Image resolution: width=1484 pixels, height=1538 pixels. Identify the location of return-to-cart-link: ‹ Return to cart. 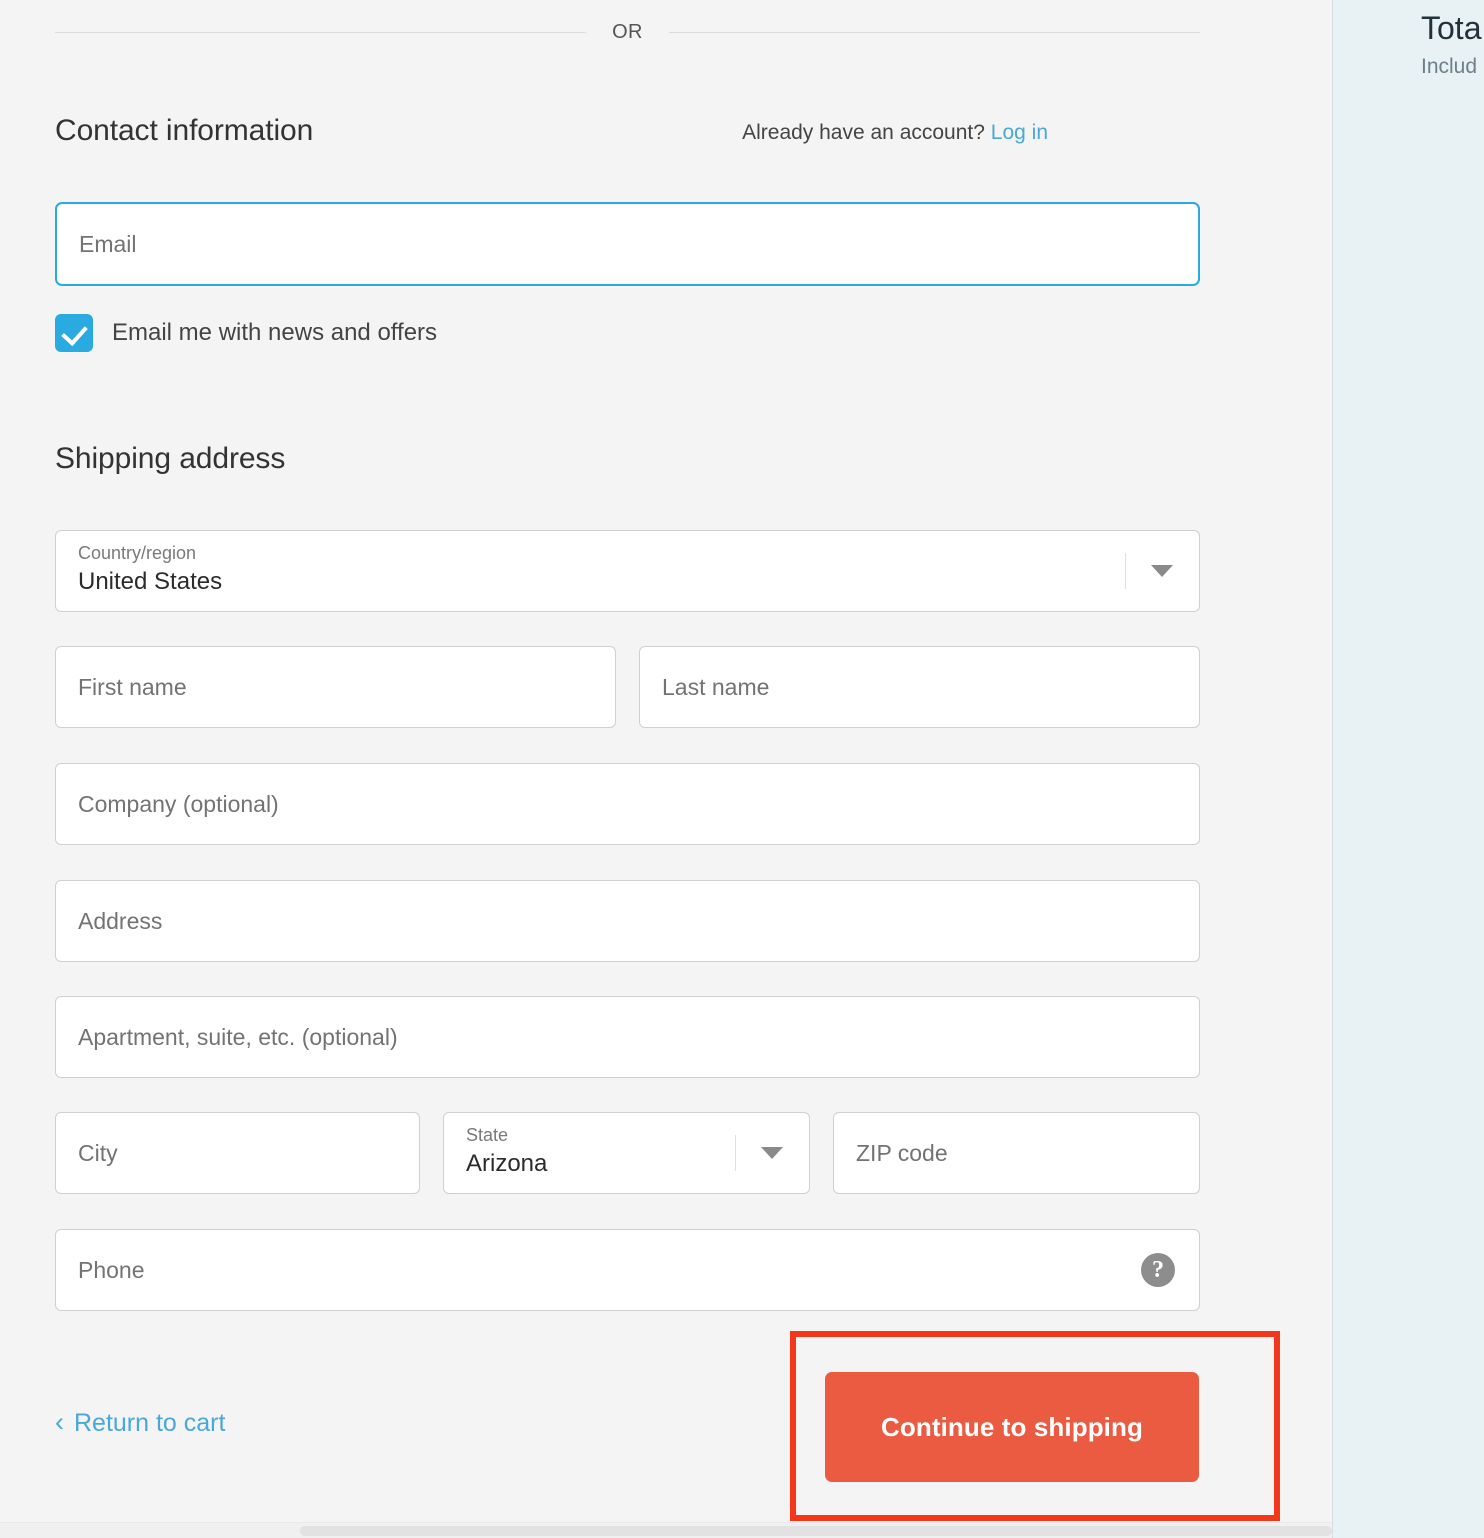
(140, 1423).